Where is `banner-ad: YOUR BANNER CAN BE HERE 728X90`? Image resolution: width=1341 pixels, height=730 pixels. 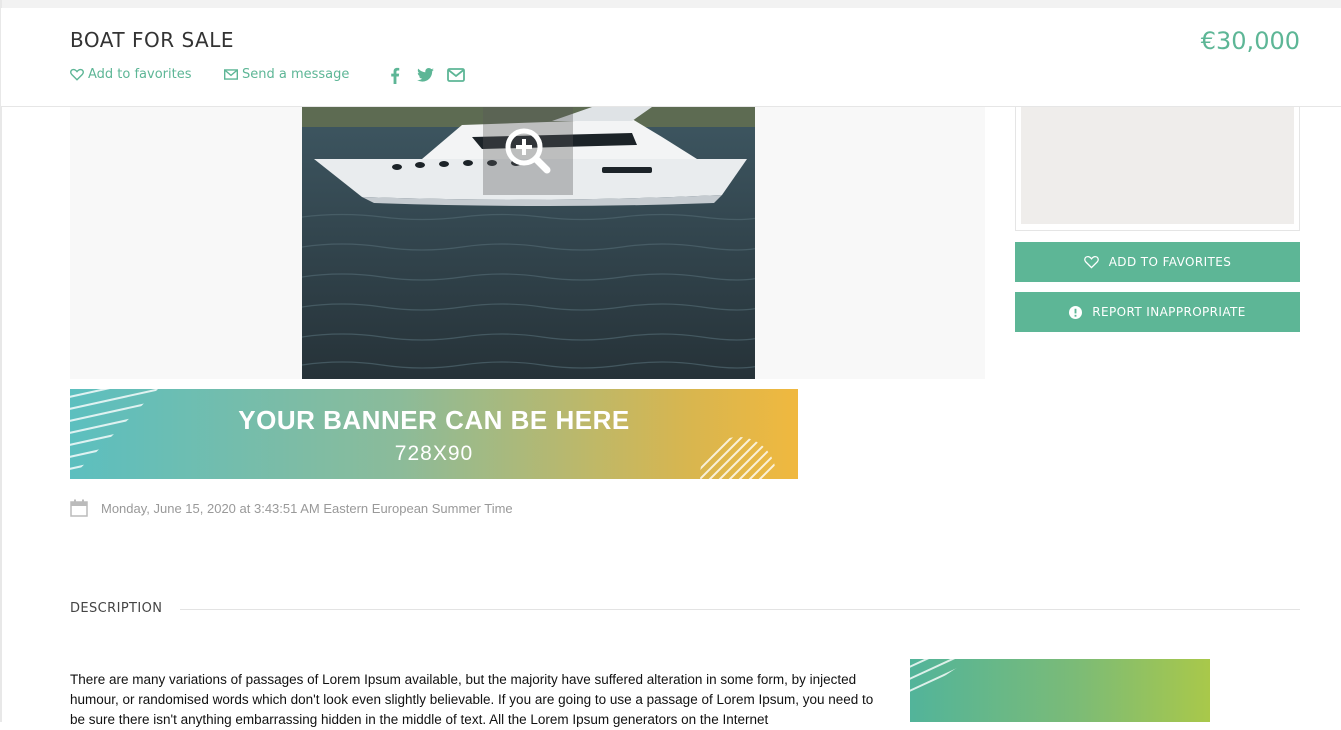 banner-ad: YOUR BANNER CAN BE HERE 728X90 is located at coordinates (434, 434).